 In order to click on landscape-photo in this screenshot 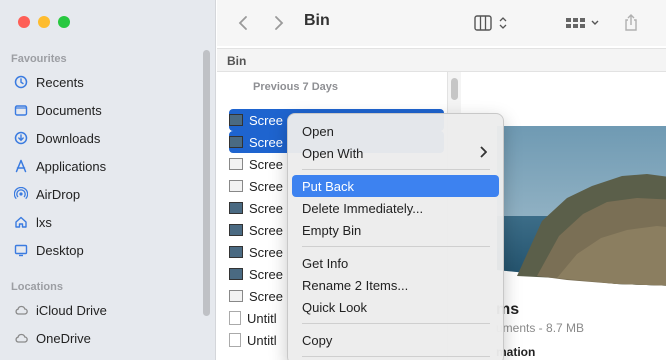, I will do `click(581, 217)`.